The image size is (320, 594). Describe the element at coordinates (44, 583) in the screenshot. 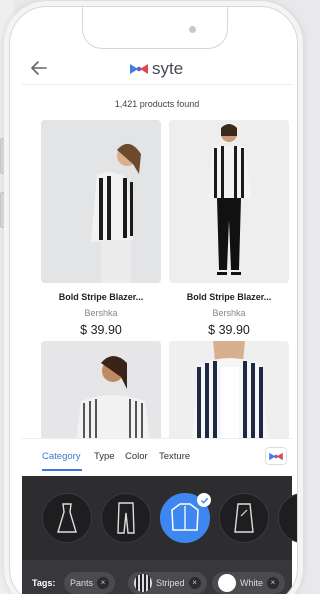

I see `tags-label: Tags:` at that location.